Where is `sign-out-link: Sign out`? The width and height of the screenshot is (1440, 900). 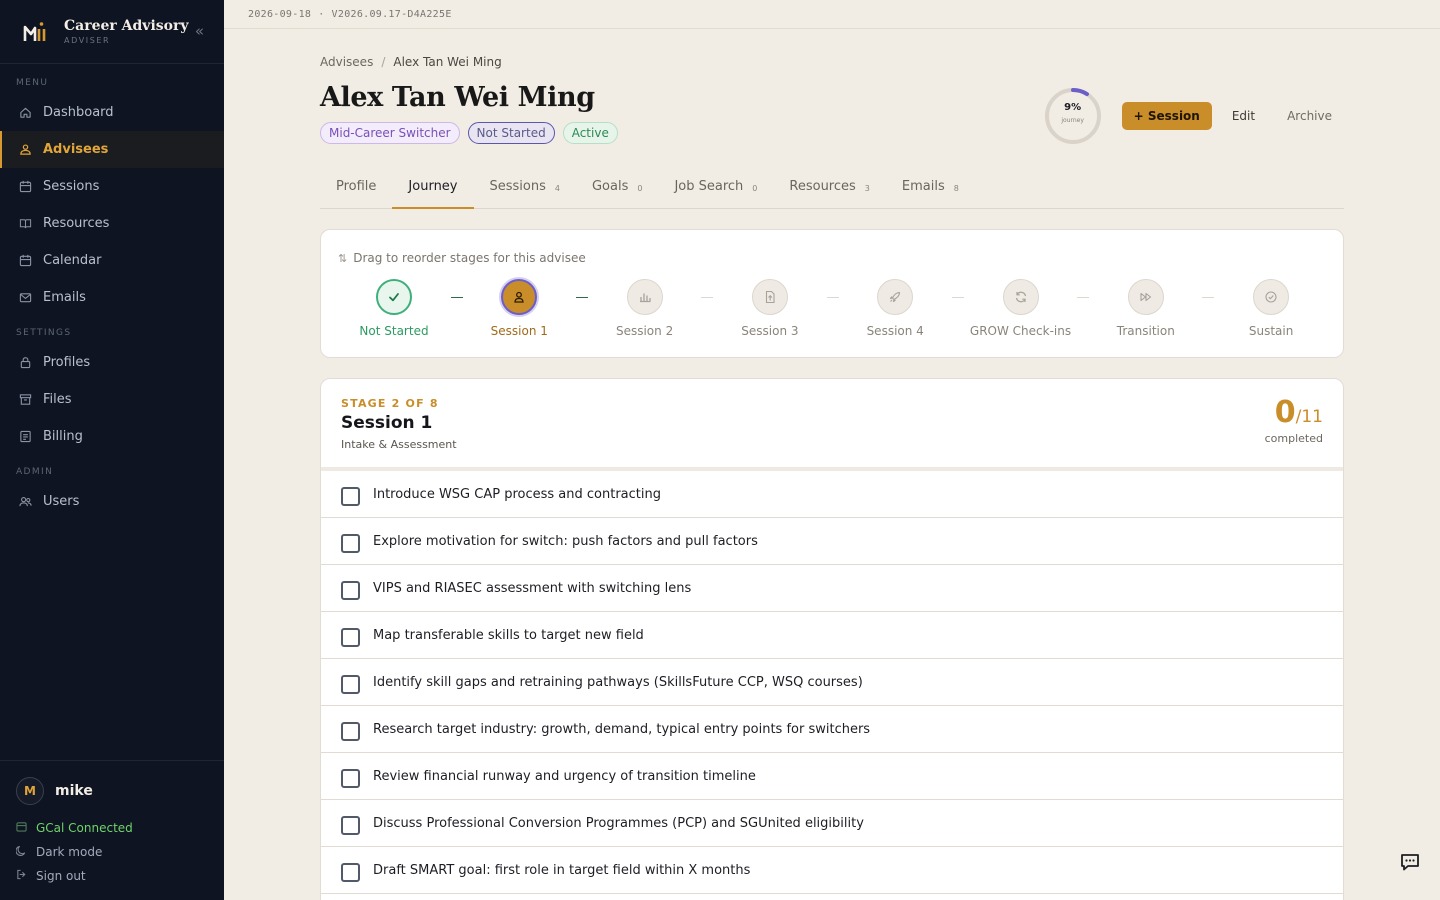
sign-out-link: Sign out is located at coordinates (112, 876).